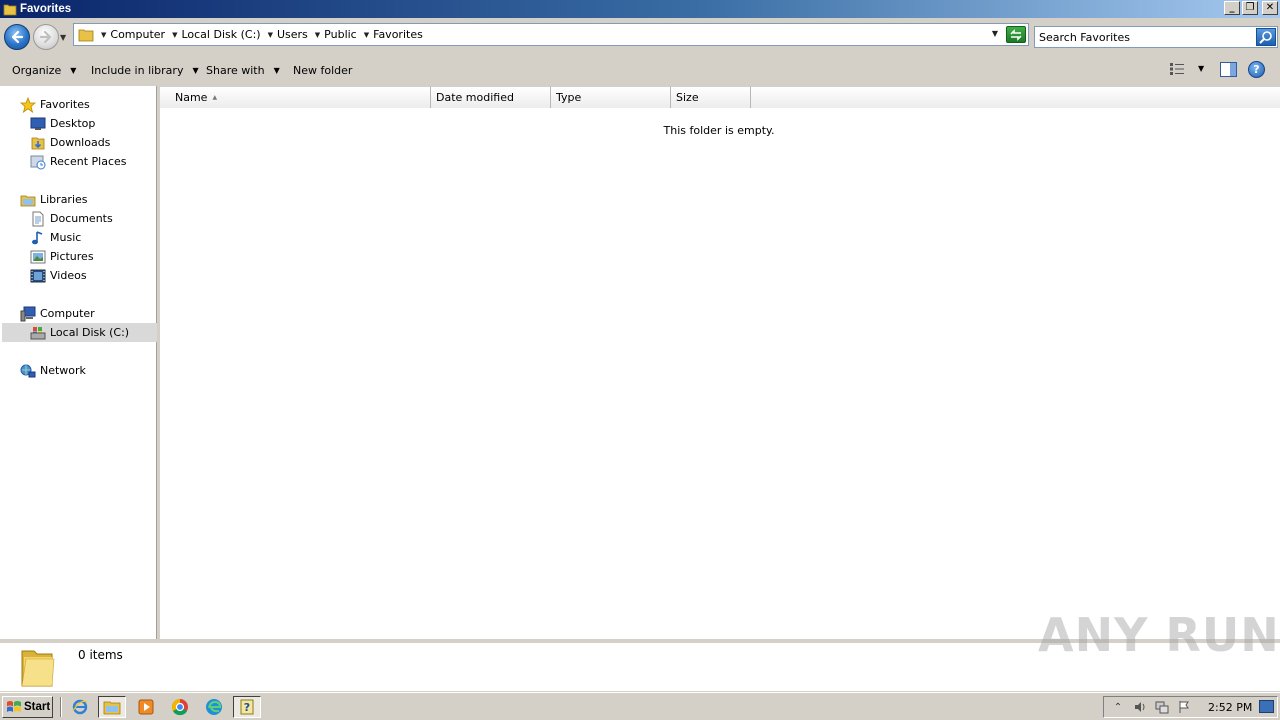 Image resolution: width=1280 pixels, height=720 pixels. Describe the element at coordinates (611, 97) in the screenshot. I see `column-header-type: Type` at that location.